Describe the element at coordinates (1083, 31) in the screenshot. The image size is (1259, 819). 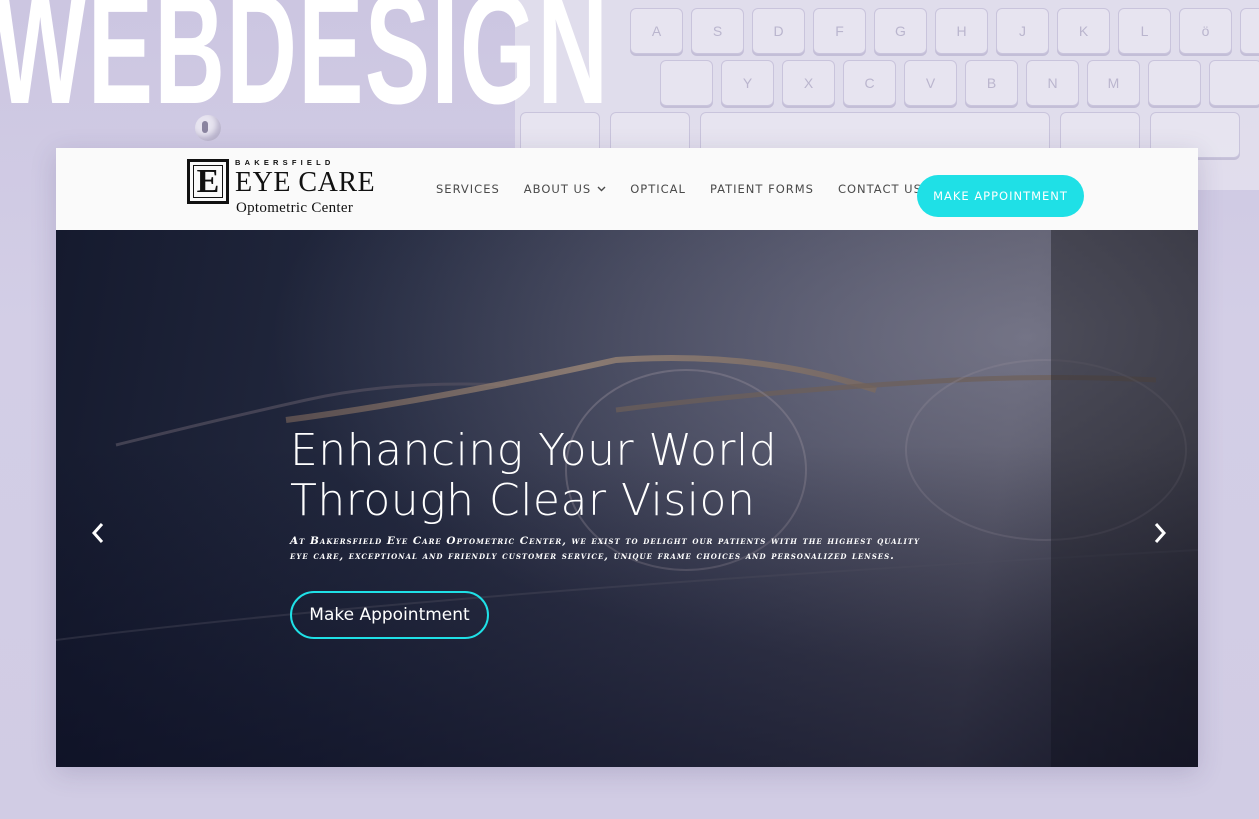
I see `keyboard-key: K` at that location.